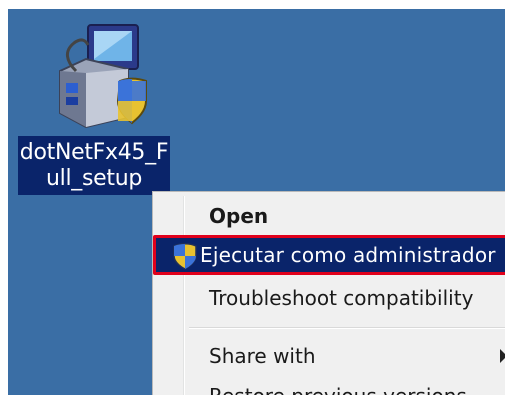 The height and width of the screenshot is (402, 511). Describe the element at coordinates (331, 356) in the screenshot. I see `menu-item-share-with: Share with` at that location.